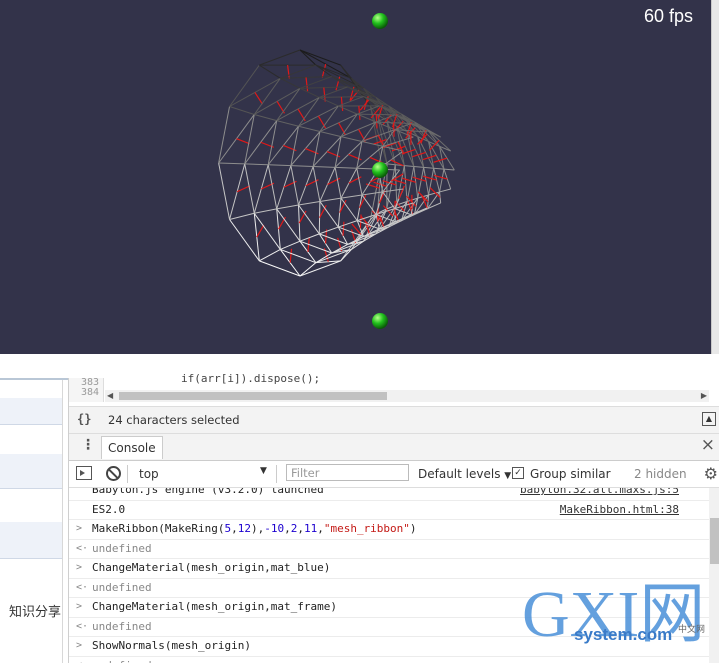 The height and width of the screenshot is (664, 719). Describe the element at coordinates (715, 190) in the screenshot. I see `window-edge` at that location.